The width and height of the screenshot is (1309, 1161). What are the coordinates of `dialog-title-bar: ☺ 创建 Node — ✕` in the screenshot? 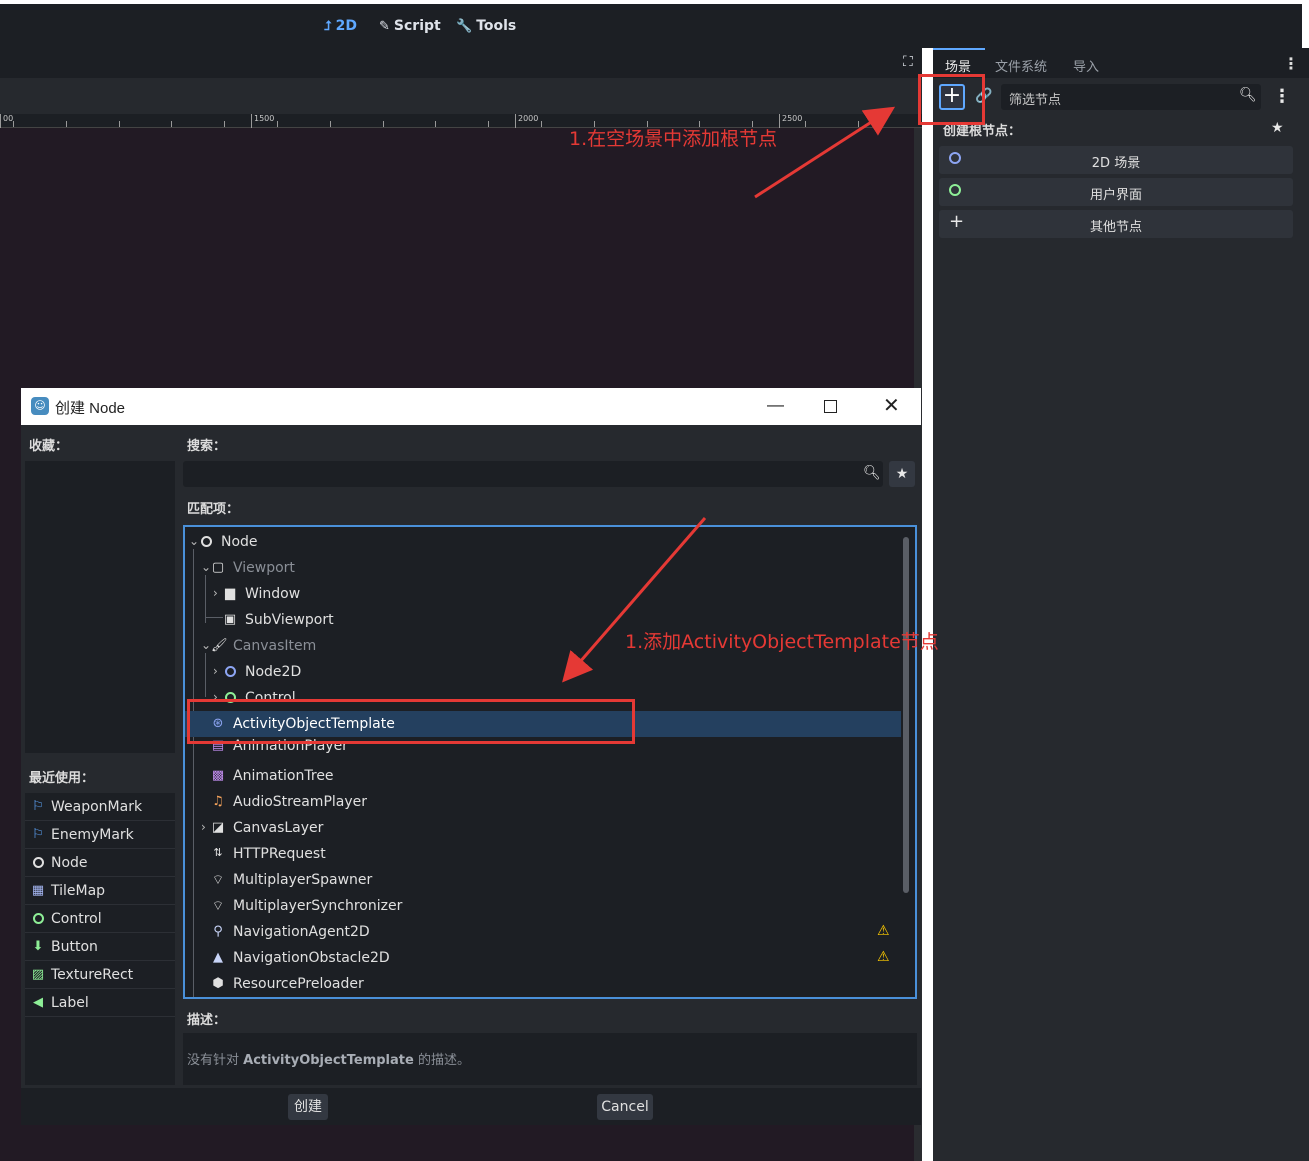 It's located at (471, 406).